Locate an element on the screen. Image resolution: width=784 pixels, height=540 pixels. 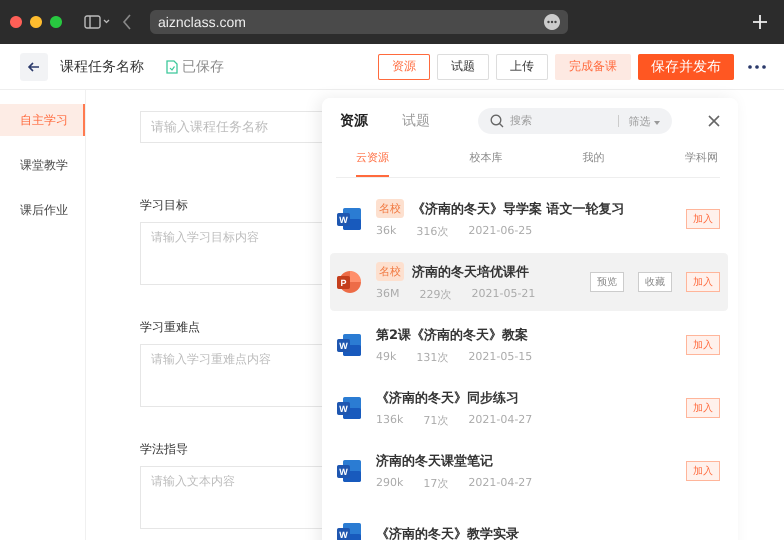
minimize-window-icon is located at coordinates (36, 22).